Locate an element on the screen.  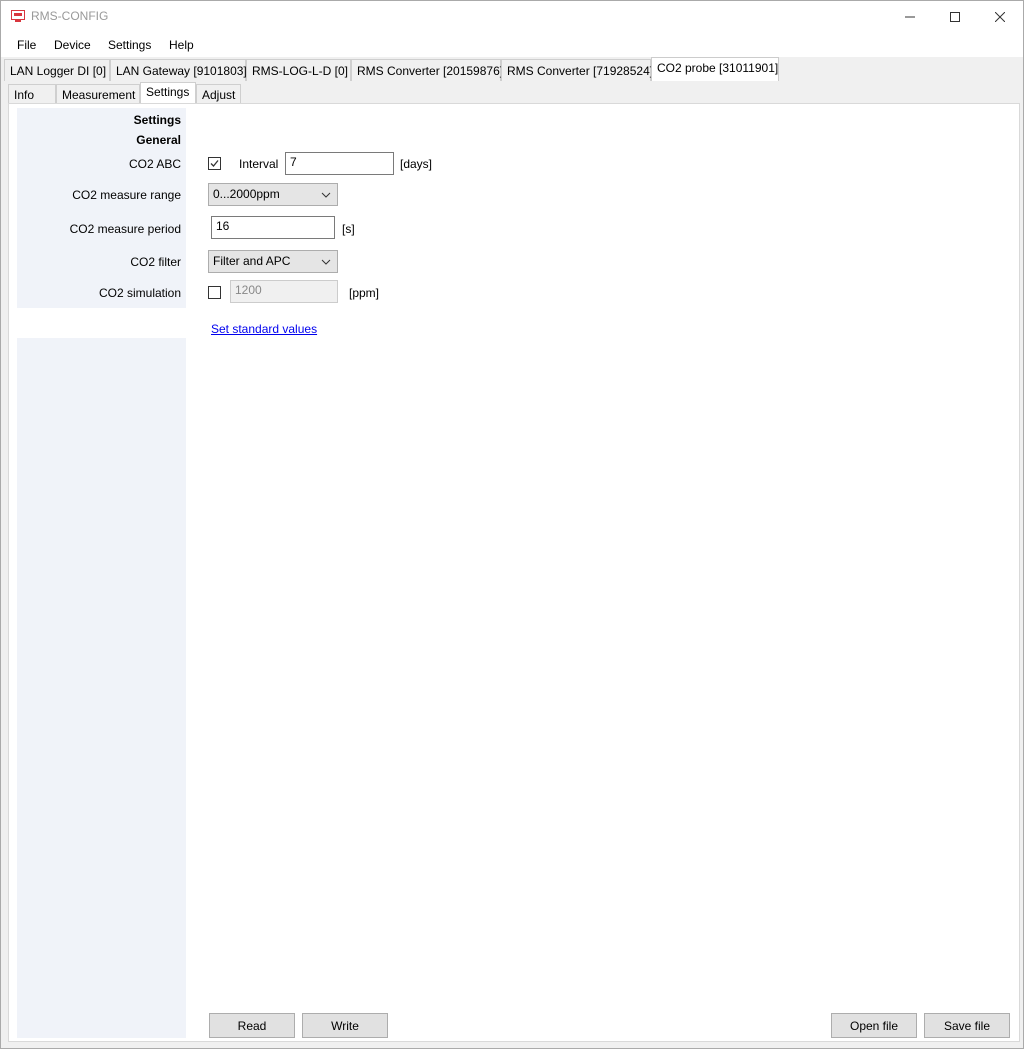
menu-device: Device is located at coordinates (72, 45).